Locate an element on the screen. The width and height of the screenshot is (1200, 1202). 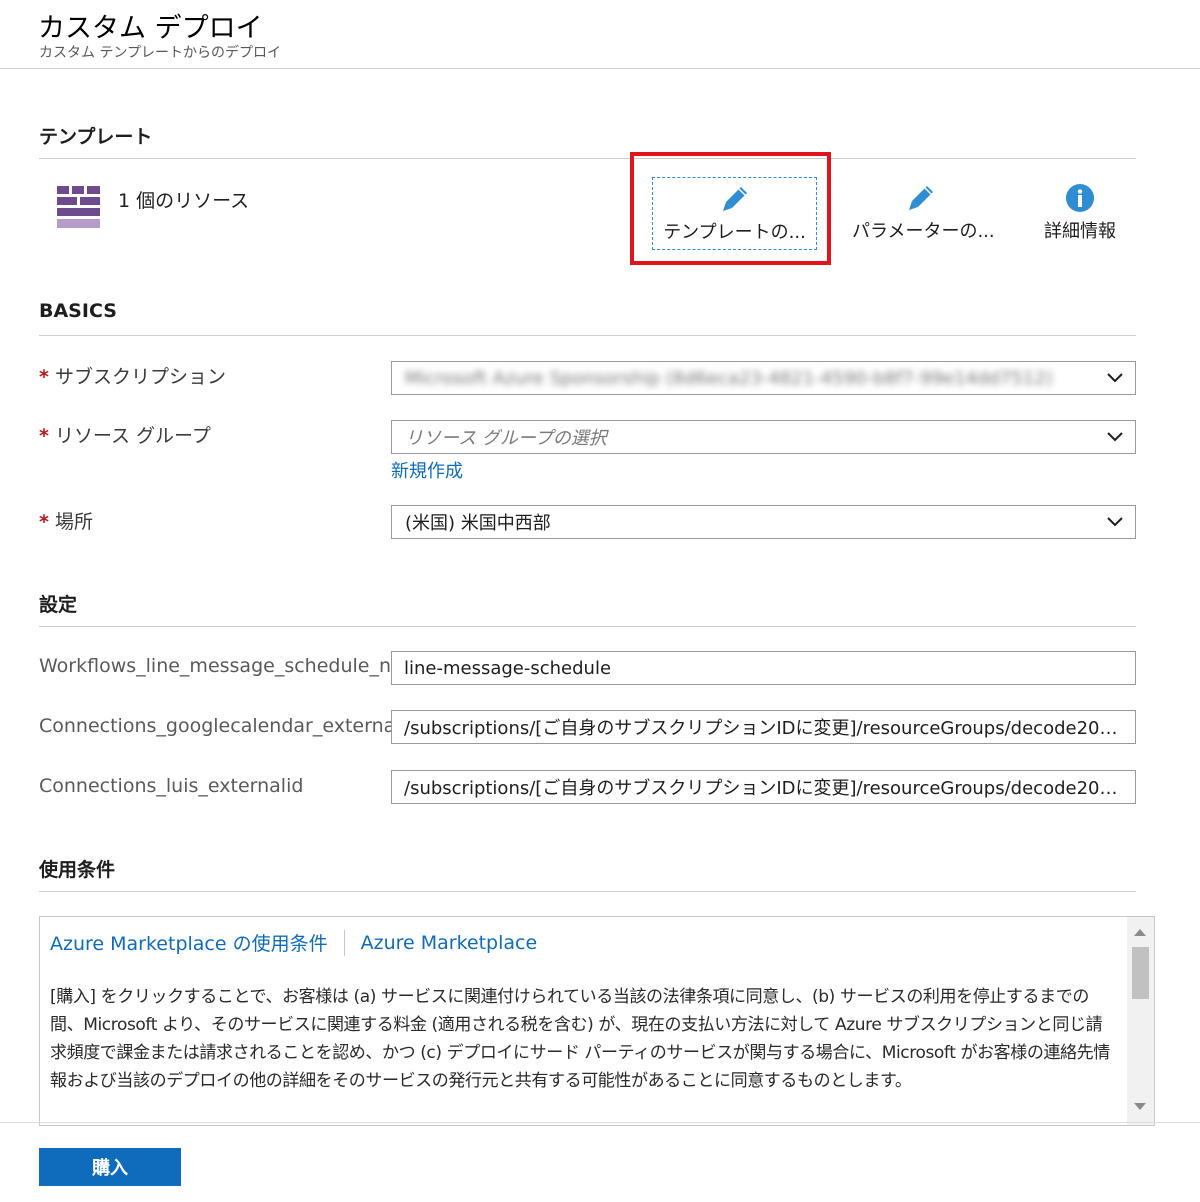
scroll-thumb is located at coordinates (1140, 973).